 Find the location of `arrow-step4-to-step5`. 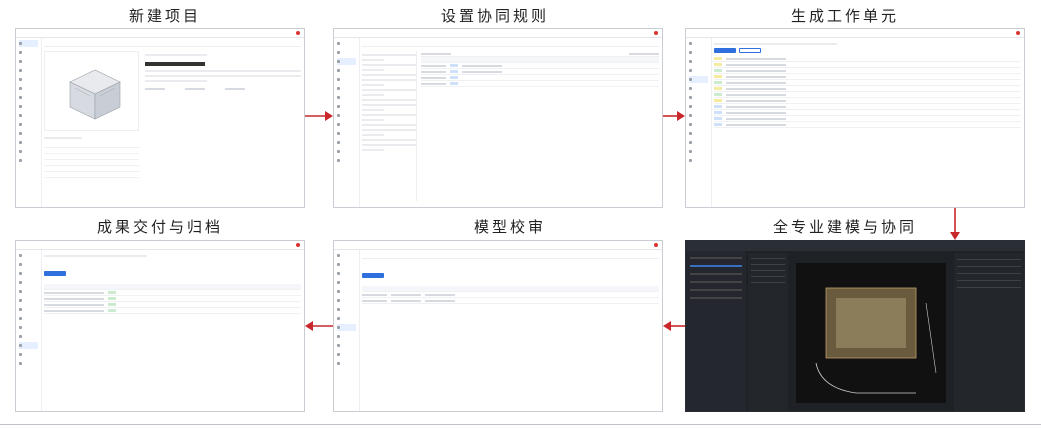

arrow-step4-to-step5 is located at coordinates (674, 326).